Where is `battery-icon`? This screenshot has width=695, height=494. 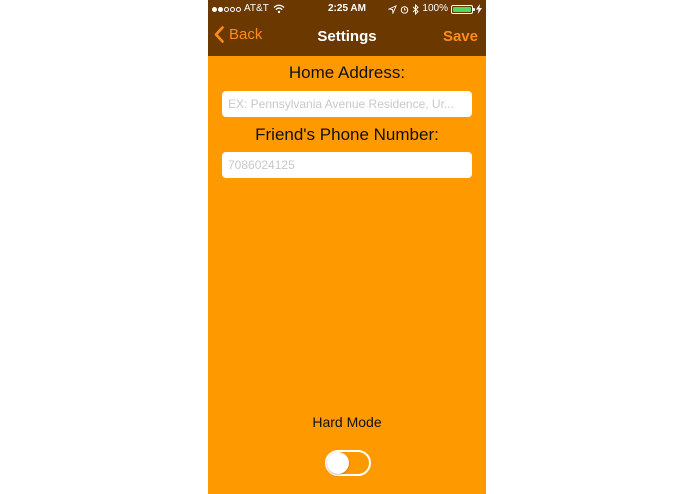
battery-icon is located at coordinates (463, 9).